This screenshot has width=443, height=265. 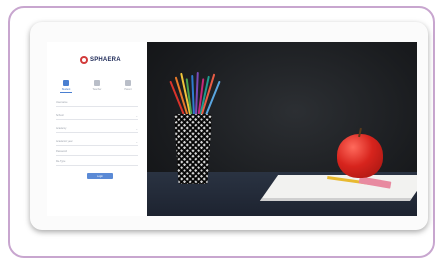 I want to click on apple, so click(x=360, y=156).